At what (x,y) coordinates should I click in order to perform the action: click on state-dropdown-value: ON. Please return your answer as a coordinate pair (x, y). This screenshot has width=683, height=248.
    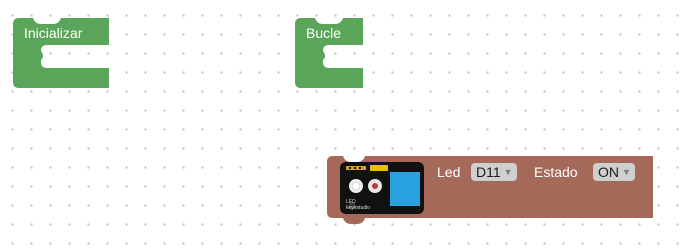
    Looking at the image, I should click on (608, 172).